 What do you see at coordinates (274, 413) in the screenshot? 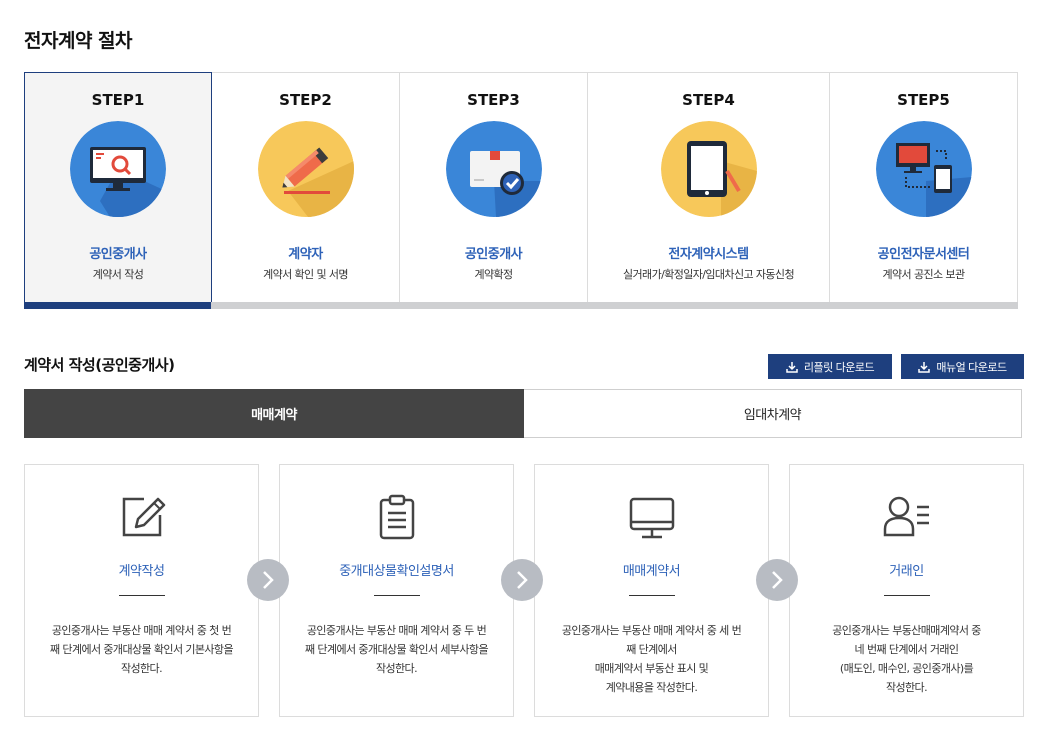
I see `tab-sale-contract: 매매계약` at bounding box center [274, 413].